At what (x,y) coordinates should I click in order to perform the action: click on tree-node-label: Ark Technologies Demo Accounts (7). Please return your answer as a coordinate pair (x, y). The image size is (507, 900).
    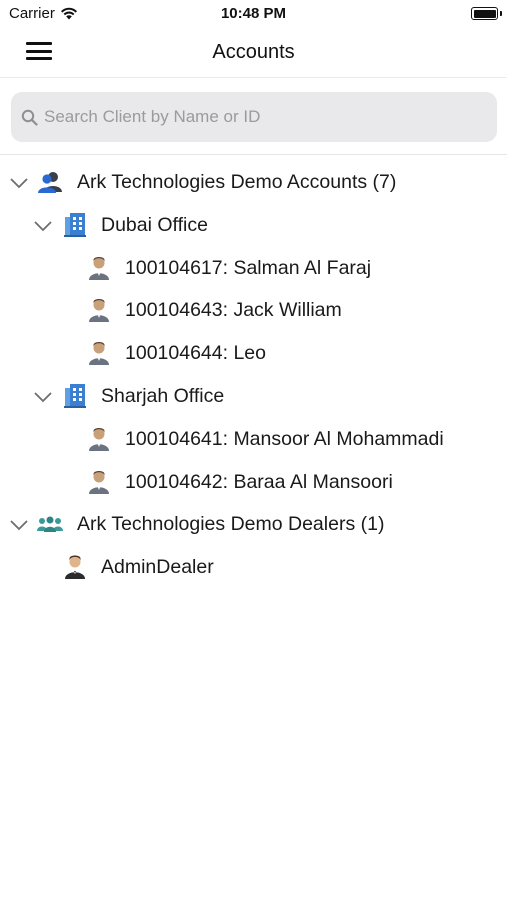
    Looking at the image, I should click on (237, 182).